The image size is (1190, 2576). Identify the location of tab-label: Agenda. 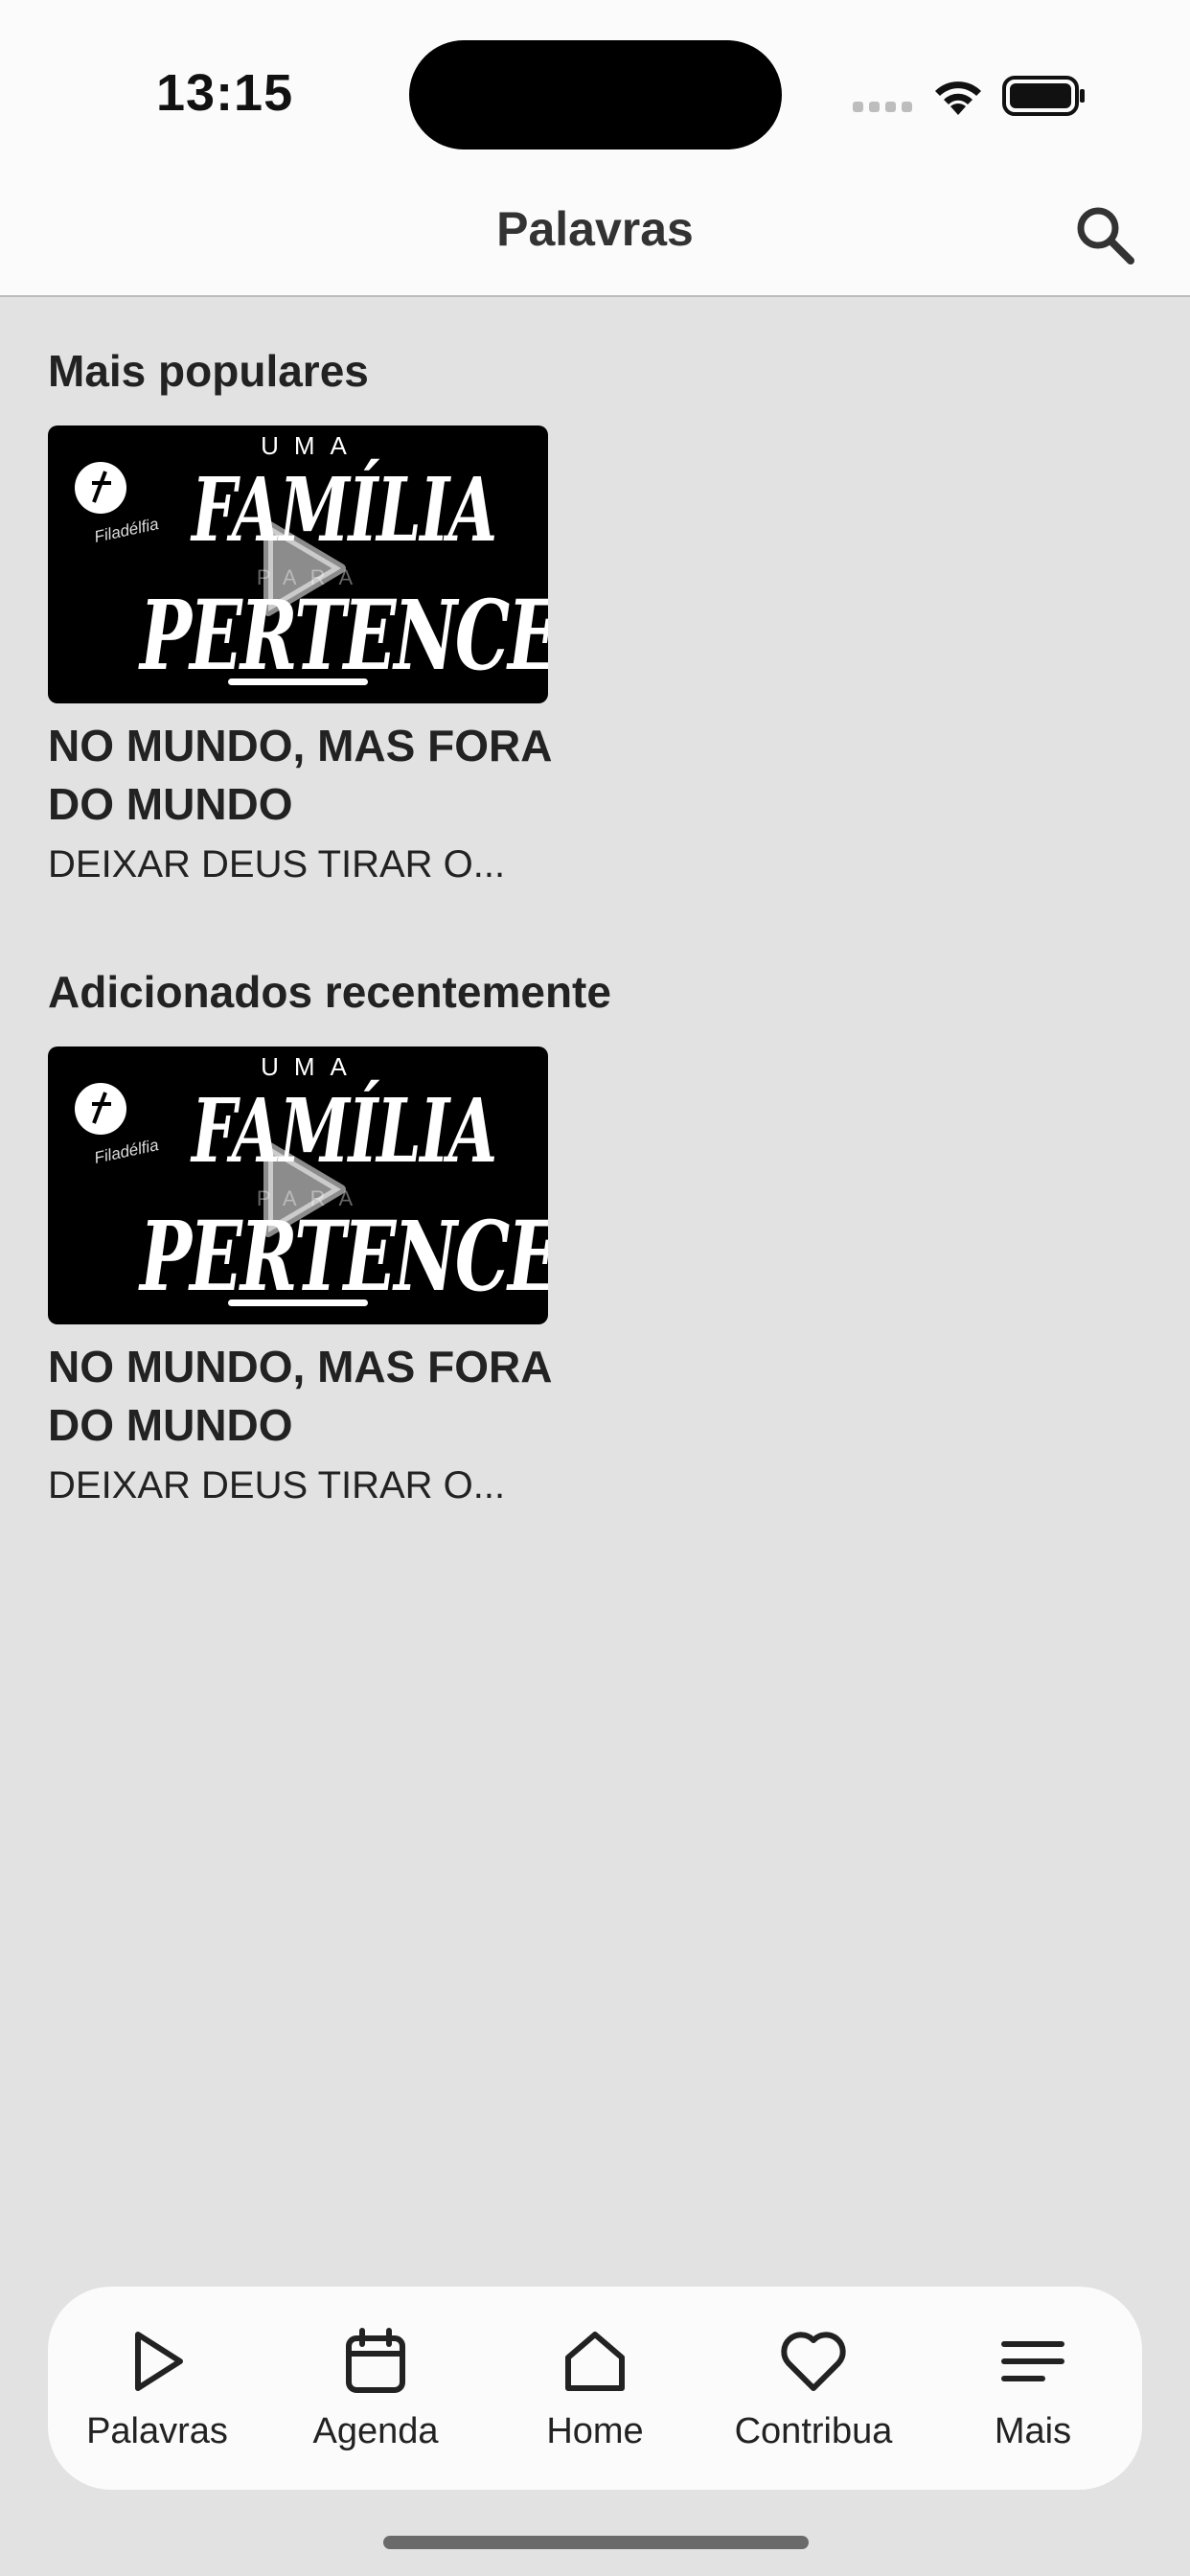
(375, 2431).